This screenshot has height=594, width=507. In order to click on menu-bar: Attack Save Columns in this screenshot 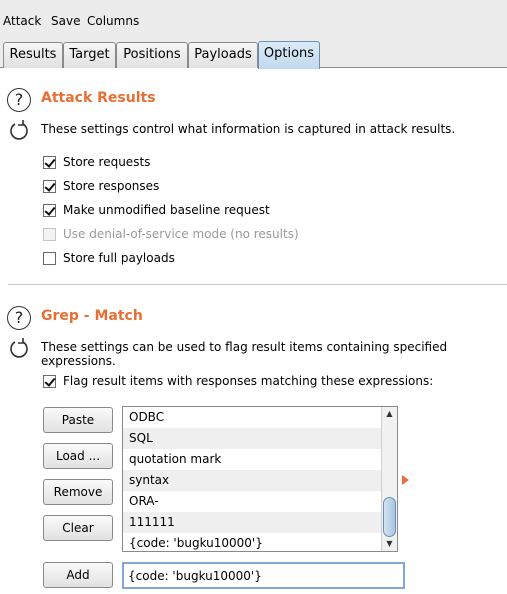, I will do `click(253, 20)`.